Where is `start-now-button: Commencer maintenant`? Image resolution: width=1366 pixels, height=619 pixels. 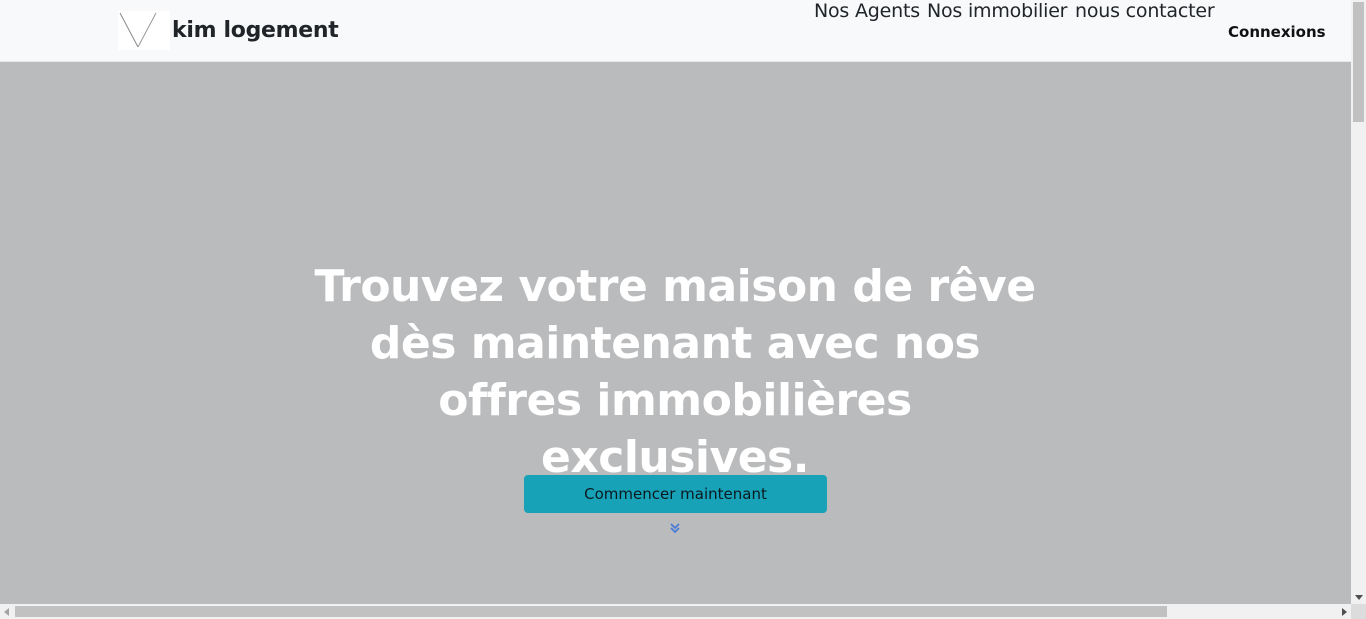
start-now-button: Commencer maintenant is located at coordinates (675, 494).